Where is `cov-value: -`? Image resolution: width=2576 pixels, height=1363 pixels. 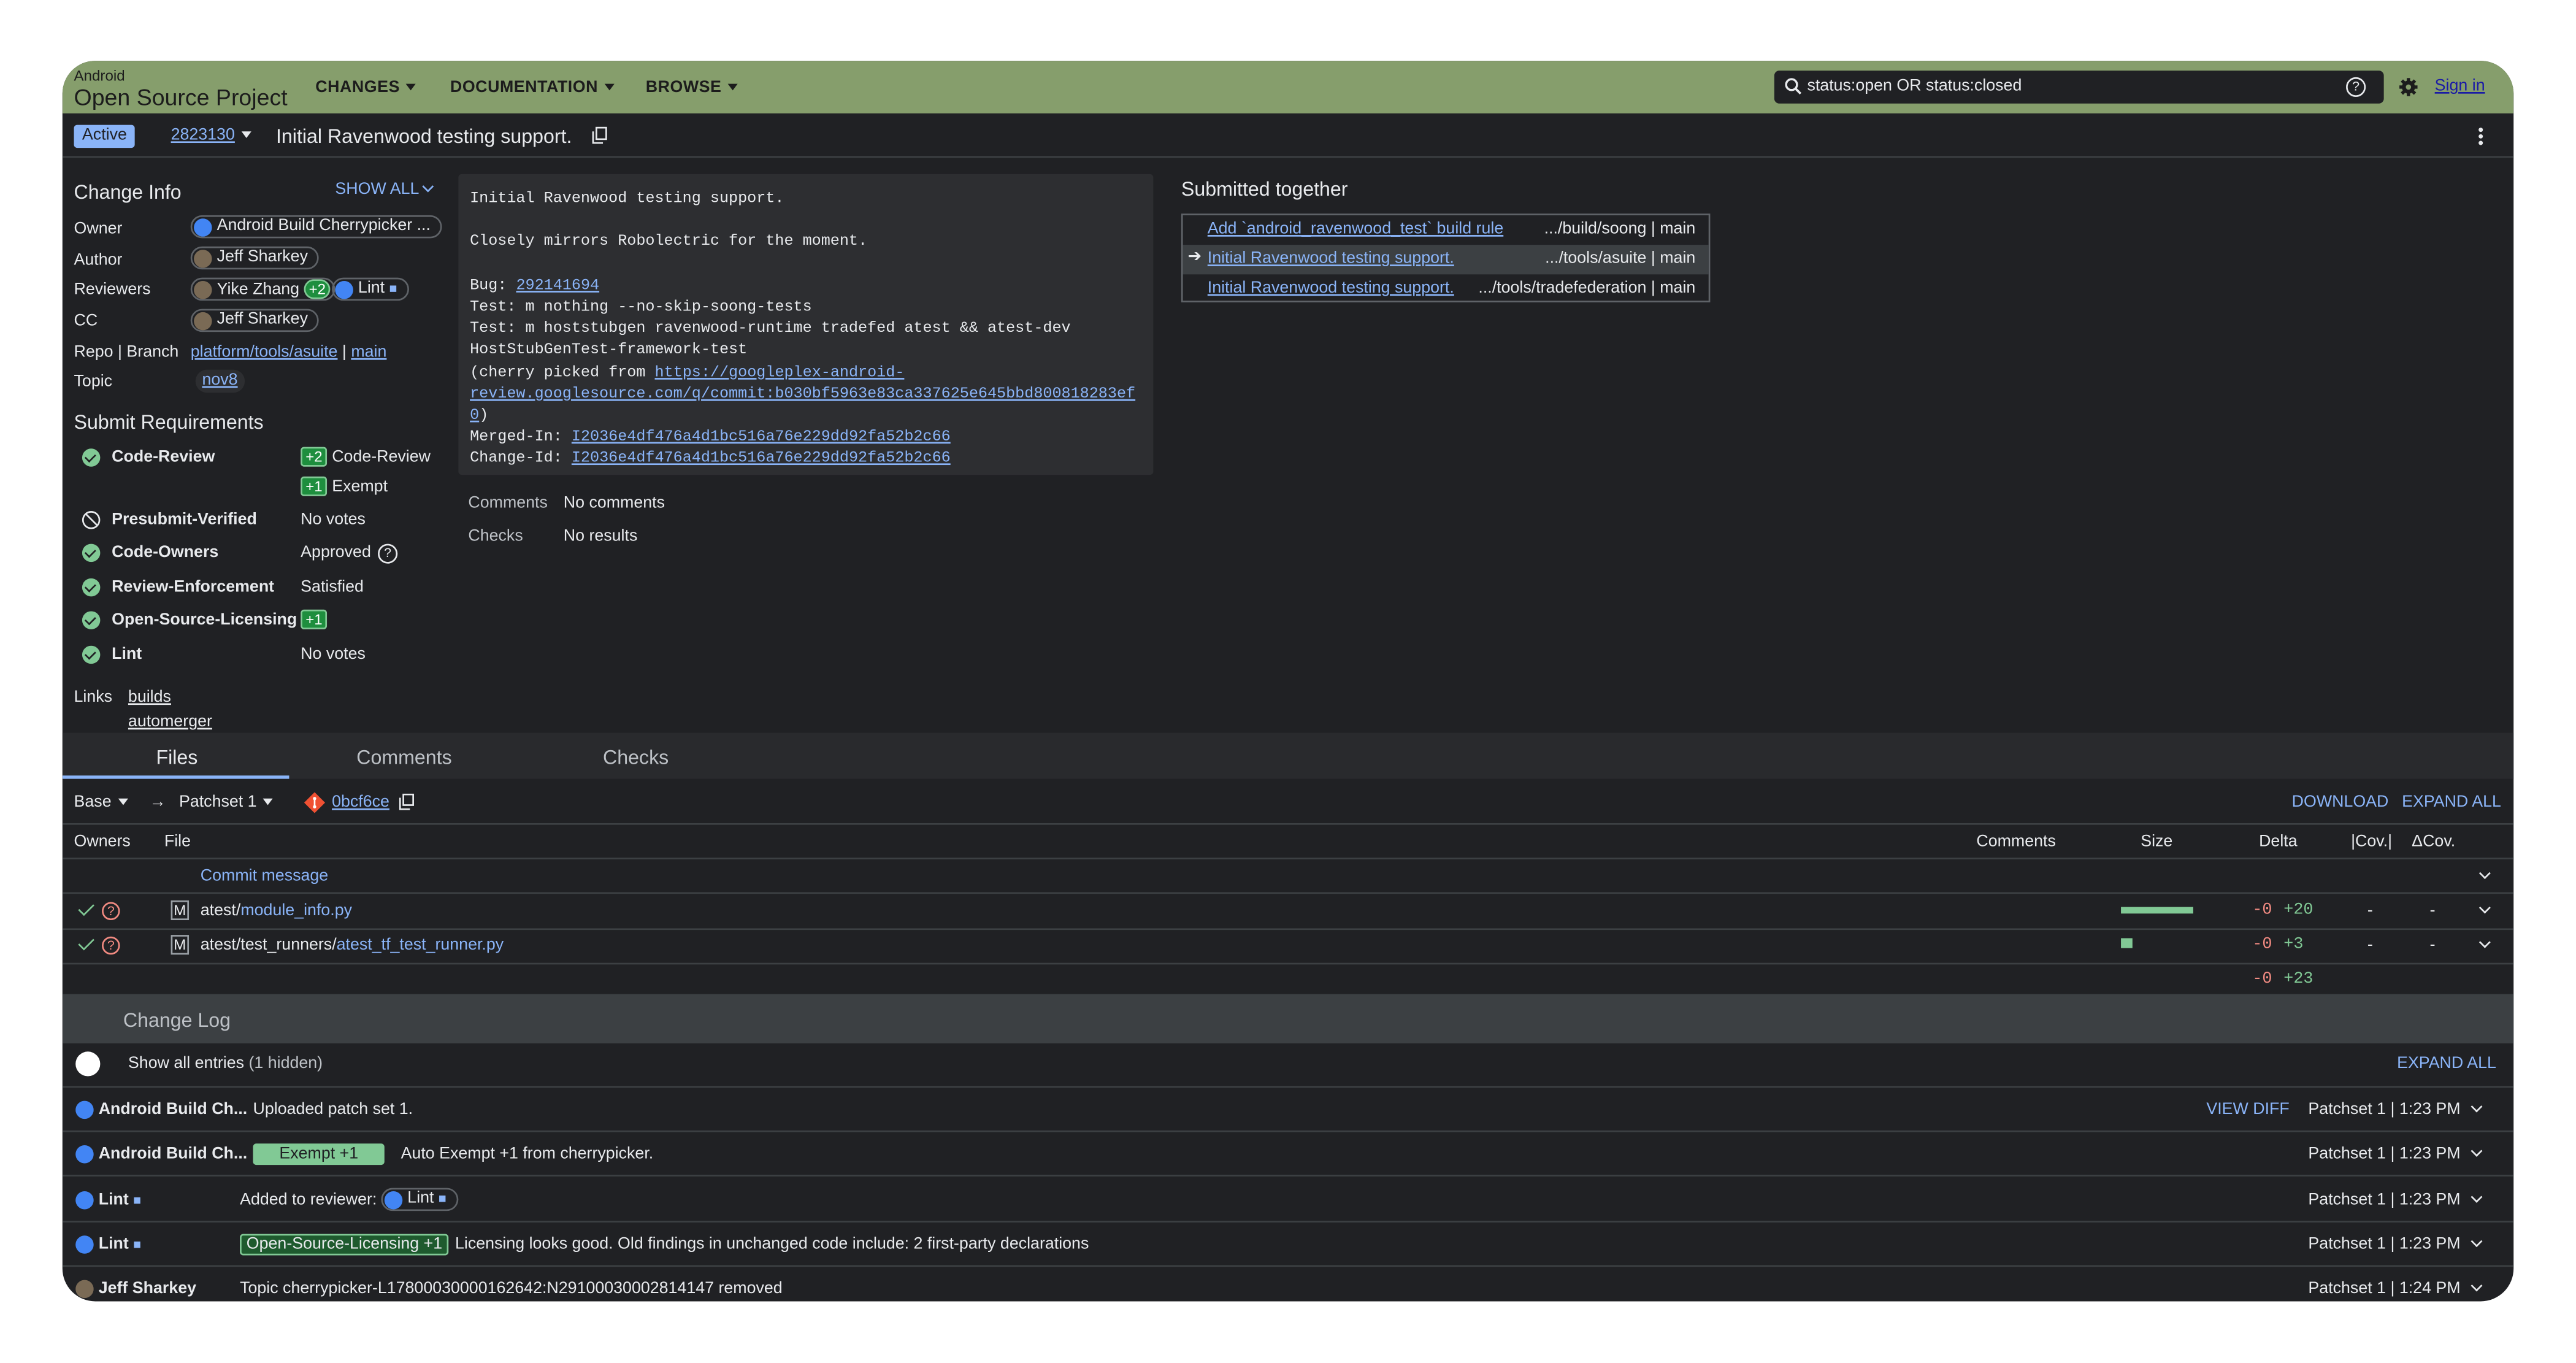
cov-value: - is located at coordinates (2370, 911).